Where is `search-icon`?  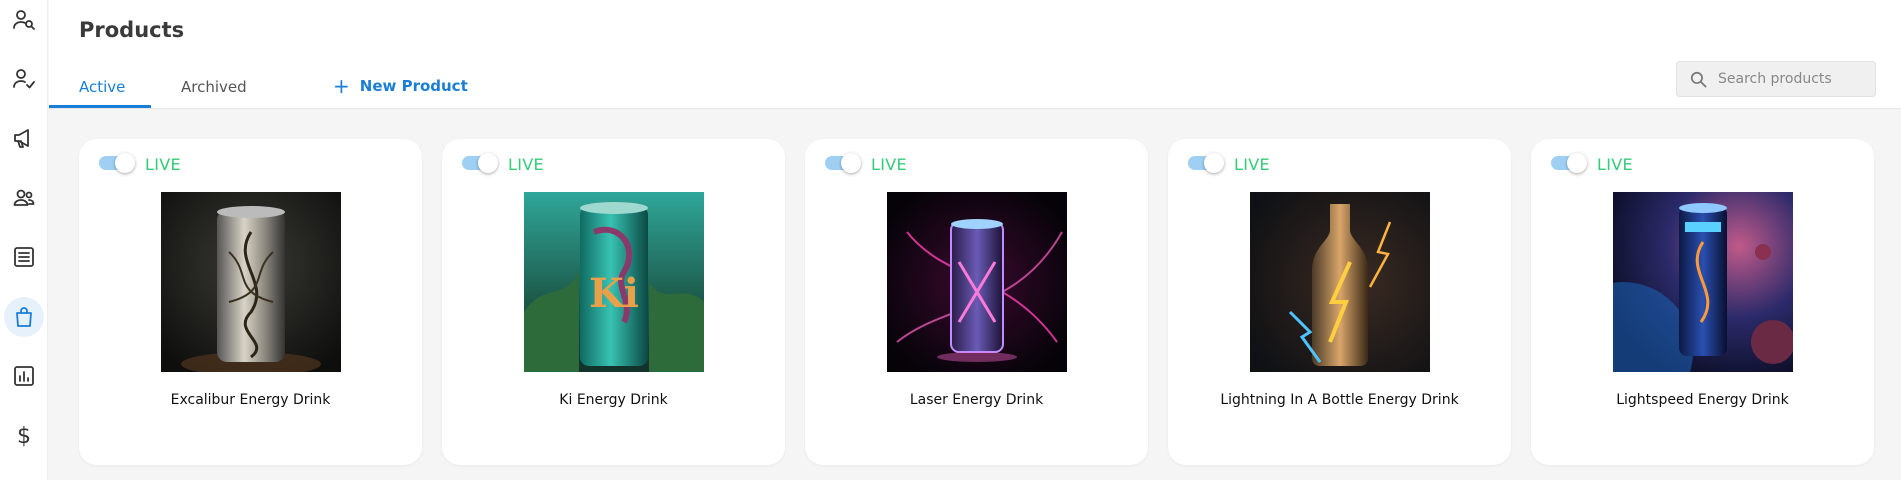 search-icon is located at coordinates (1698, 79).